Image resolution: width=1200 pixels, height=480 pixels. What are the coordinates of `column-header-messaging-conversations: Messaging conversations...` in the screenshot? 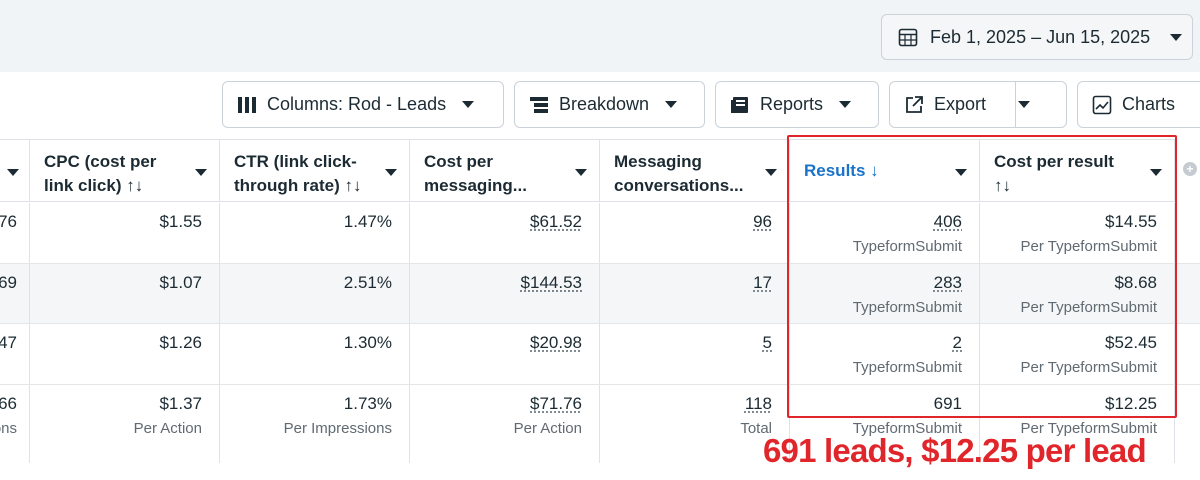 It's located at (695, 170).